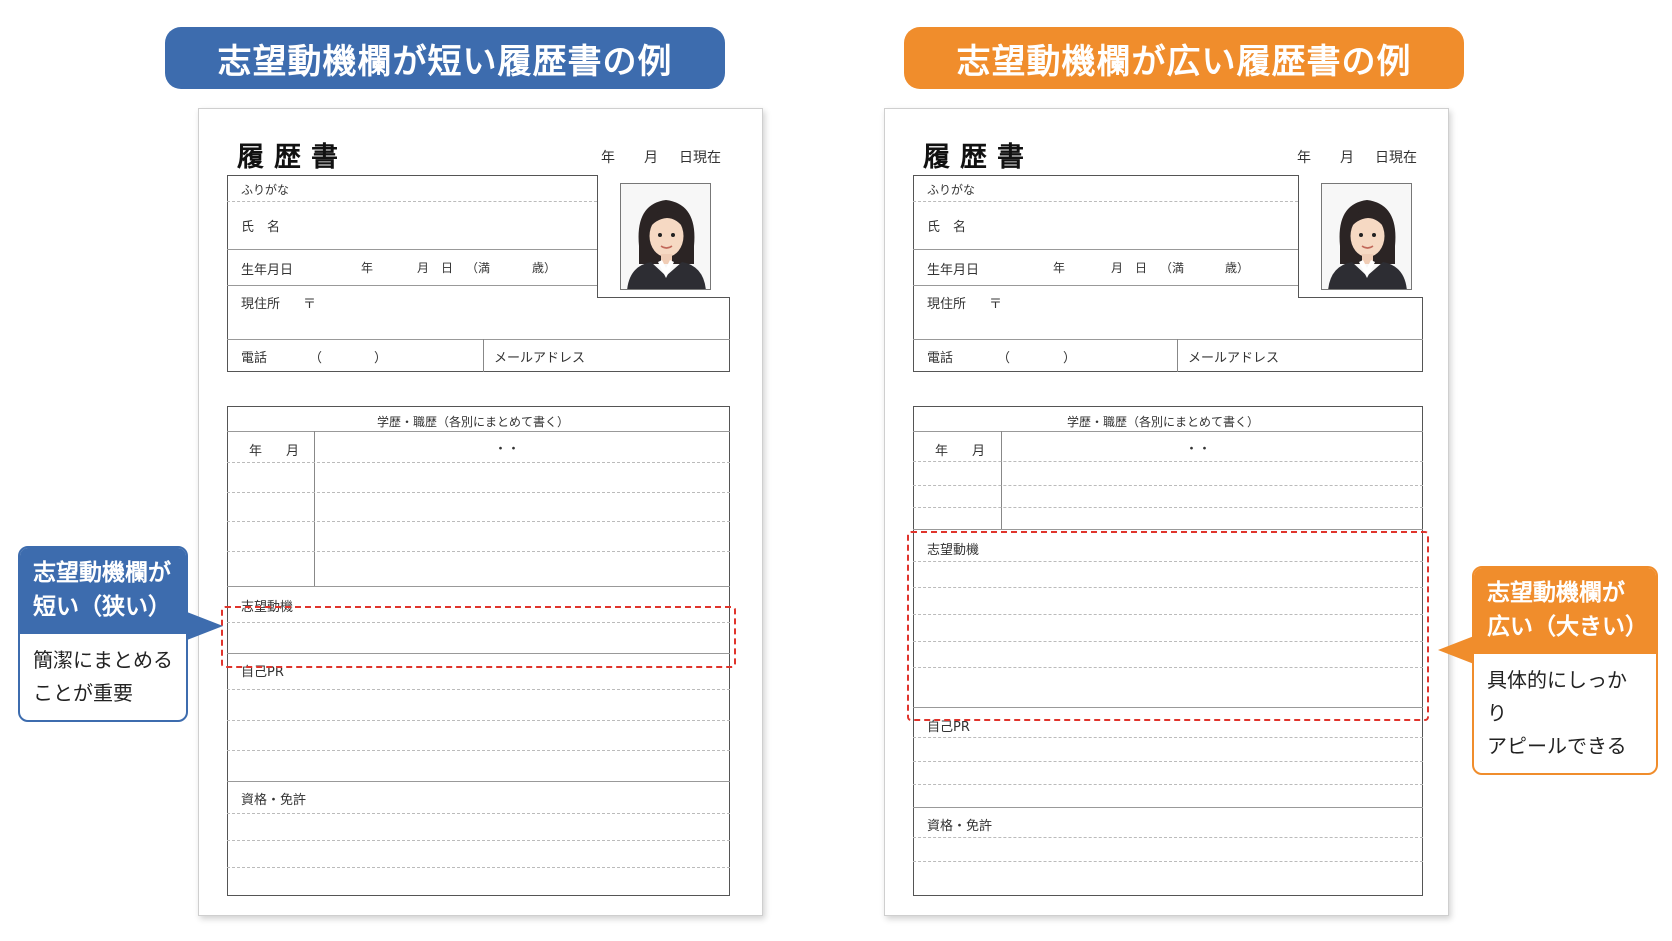  What do you see at coordinates (1567, 627) in the screenshot?
I see `callout-wide-title-line2: 広い（大きい）` at bounding box center [1567, 627].